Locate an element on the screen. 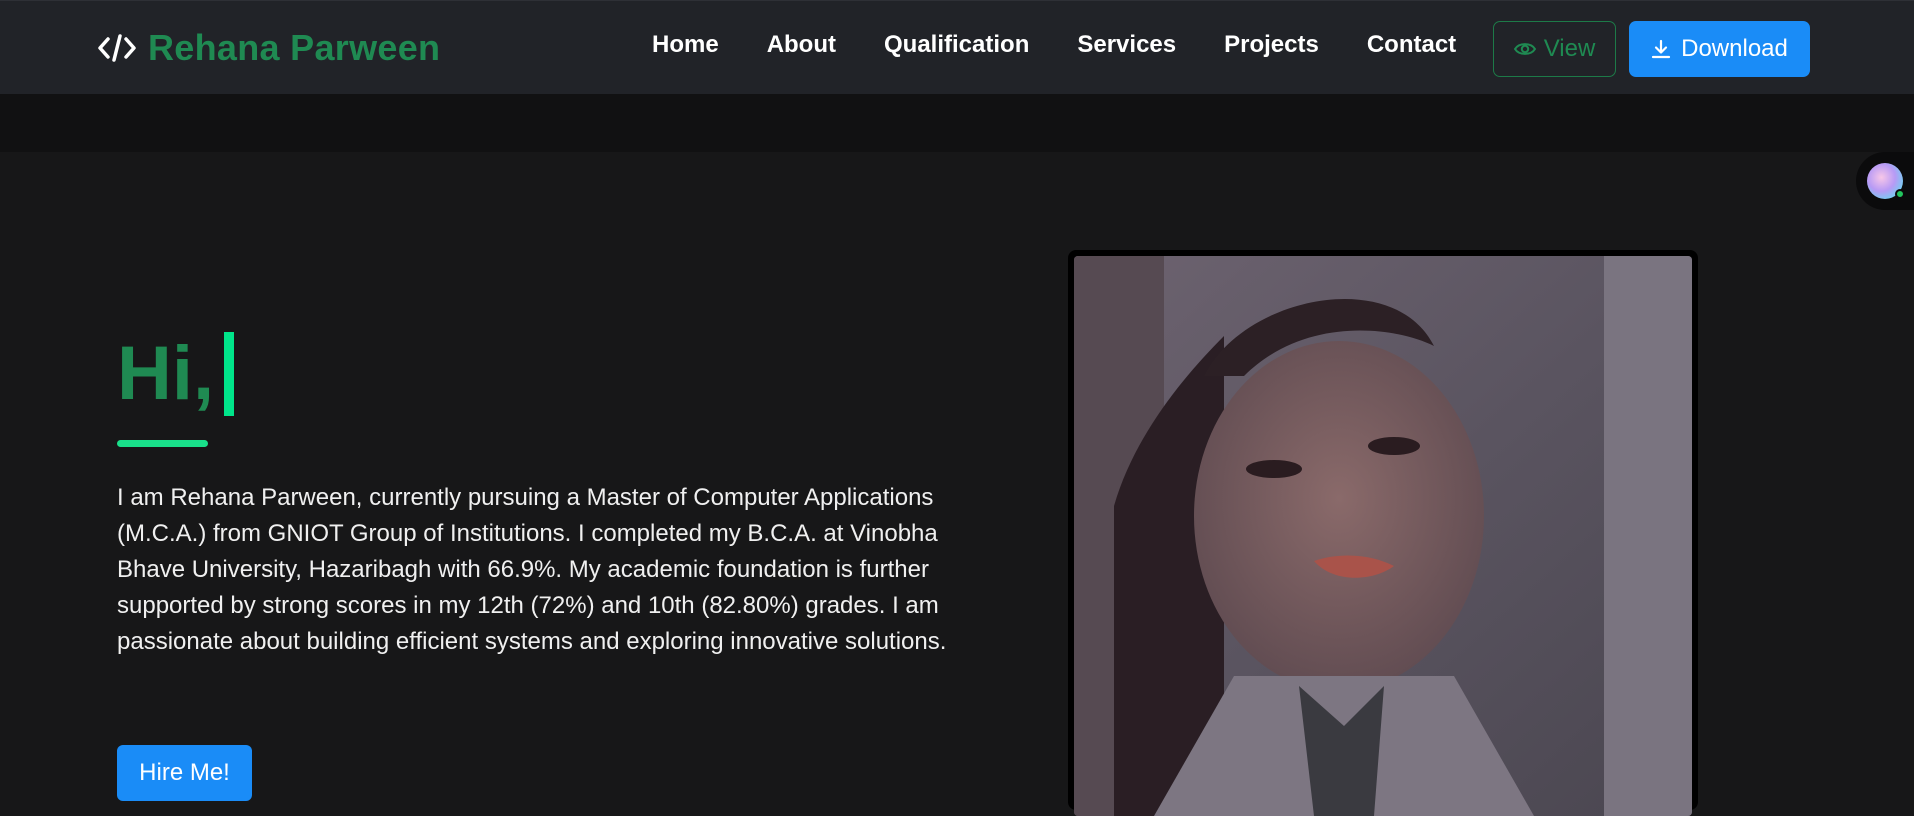 The height and width of the screenshot is (816, 1914). typing-cursor is located at coordinates (229, 374).